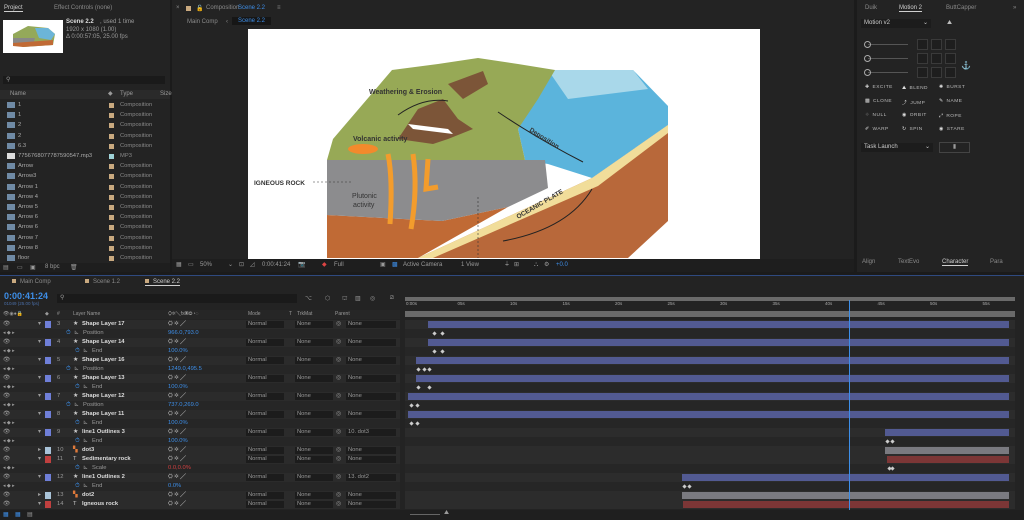  Describe the element at coordinates (177, 450) in the screenshot. I see `layer-switches: ⛭ ✲ ╱` at that location.